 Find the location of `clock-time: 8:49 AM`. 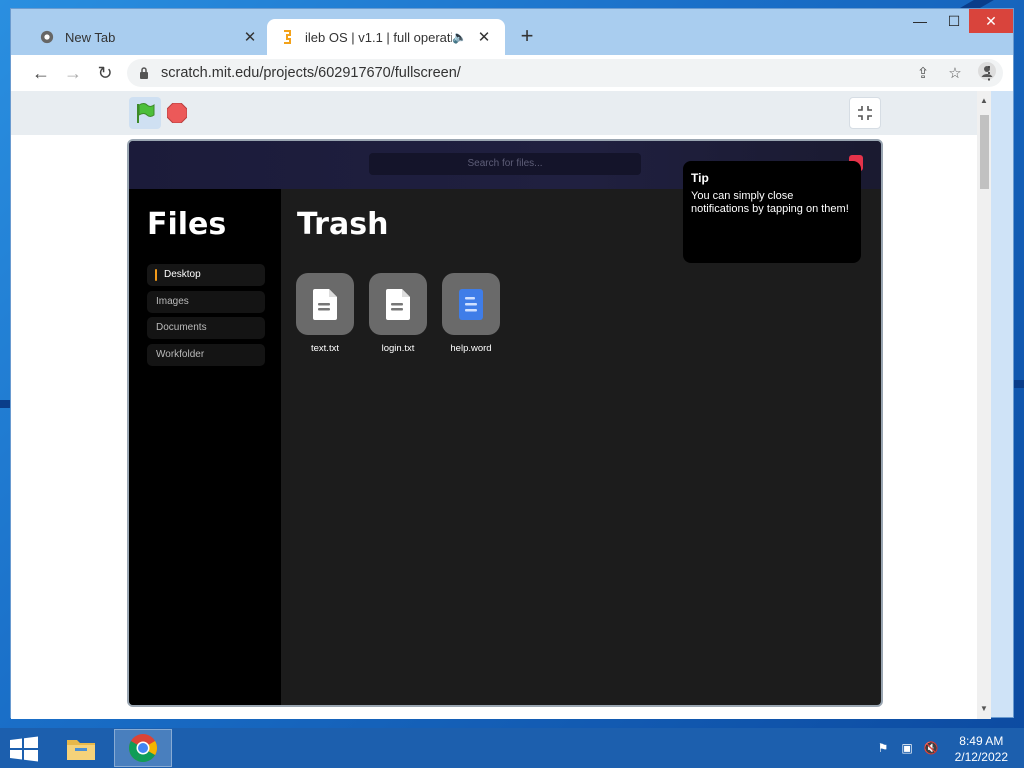

clock-time: 8:49 AM is located at coordinates (981, 741).